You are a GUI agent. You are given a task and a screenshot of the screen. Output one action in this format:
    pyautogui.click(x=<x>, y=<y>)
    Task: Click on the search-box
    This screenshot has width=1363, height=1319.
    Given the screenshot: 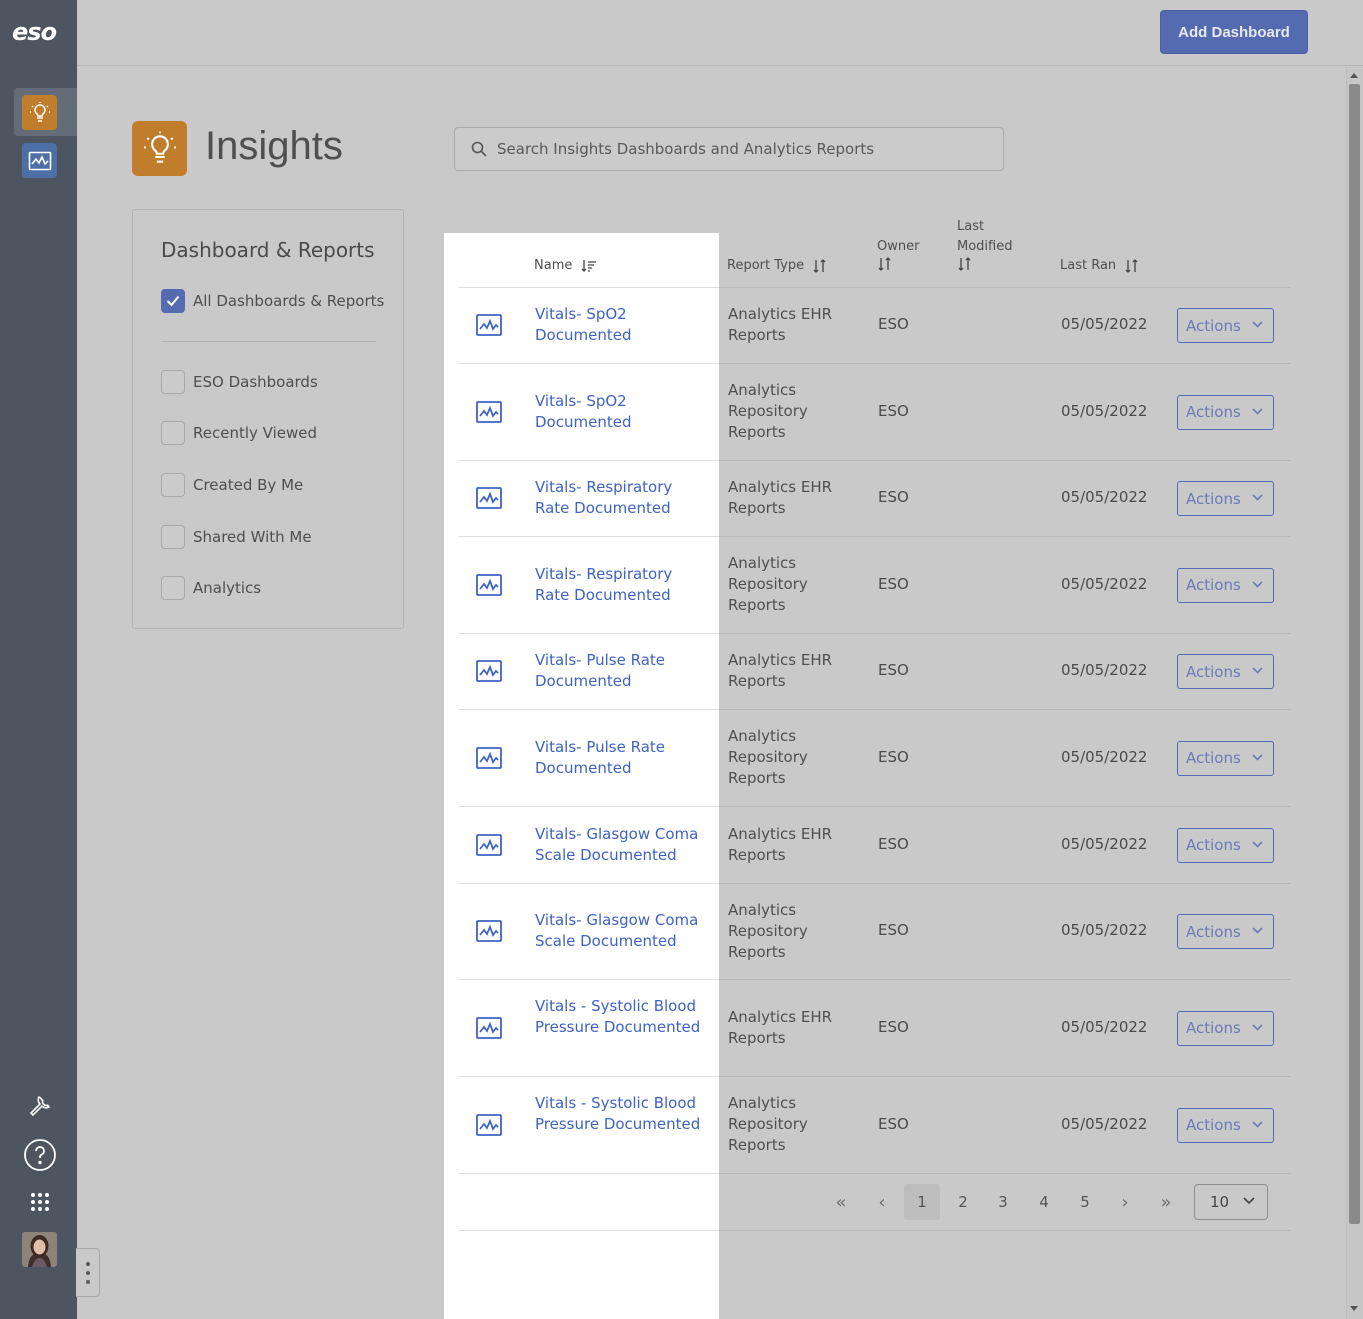 What is the action you would take?
    pyautogui.click(x=729, y=149)
    